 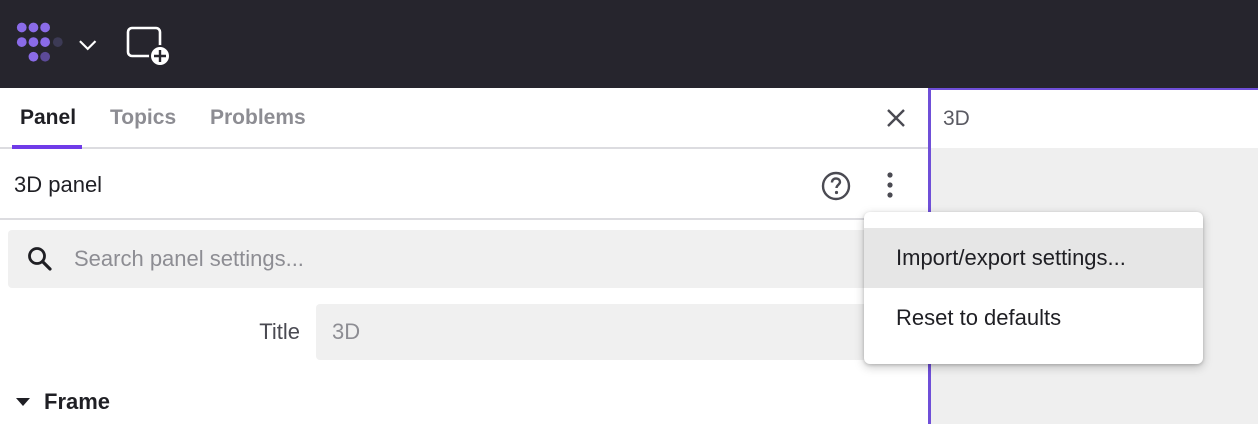 I want to click on add-panel-button, so click(x=148, y=45).